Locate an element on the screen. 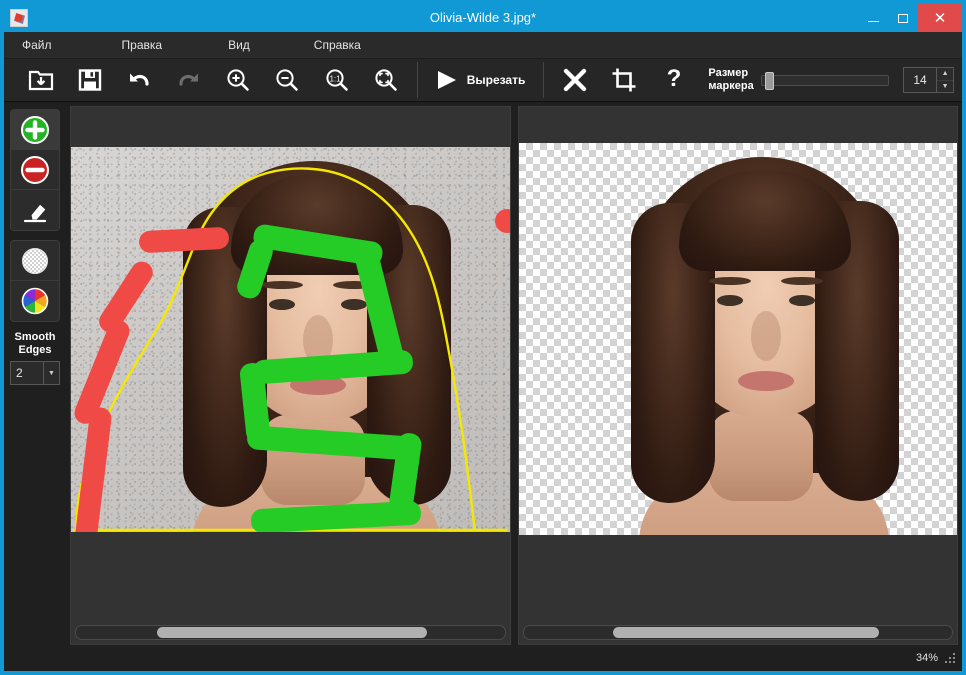  tool-sidebar: Smooth Edges 2 ▼ is located at coordinates (35, 373).